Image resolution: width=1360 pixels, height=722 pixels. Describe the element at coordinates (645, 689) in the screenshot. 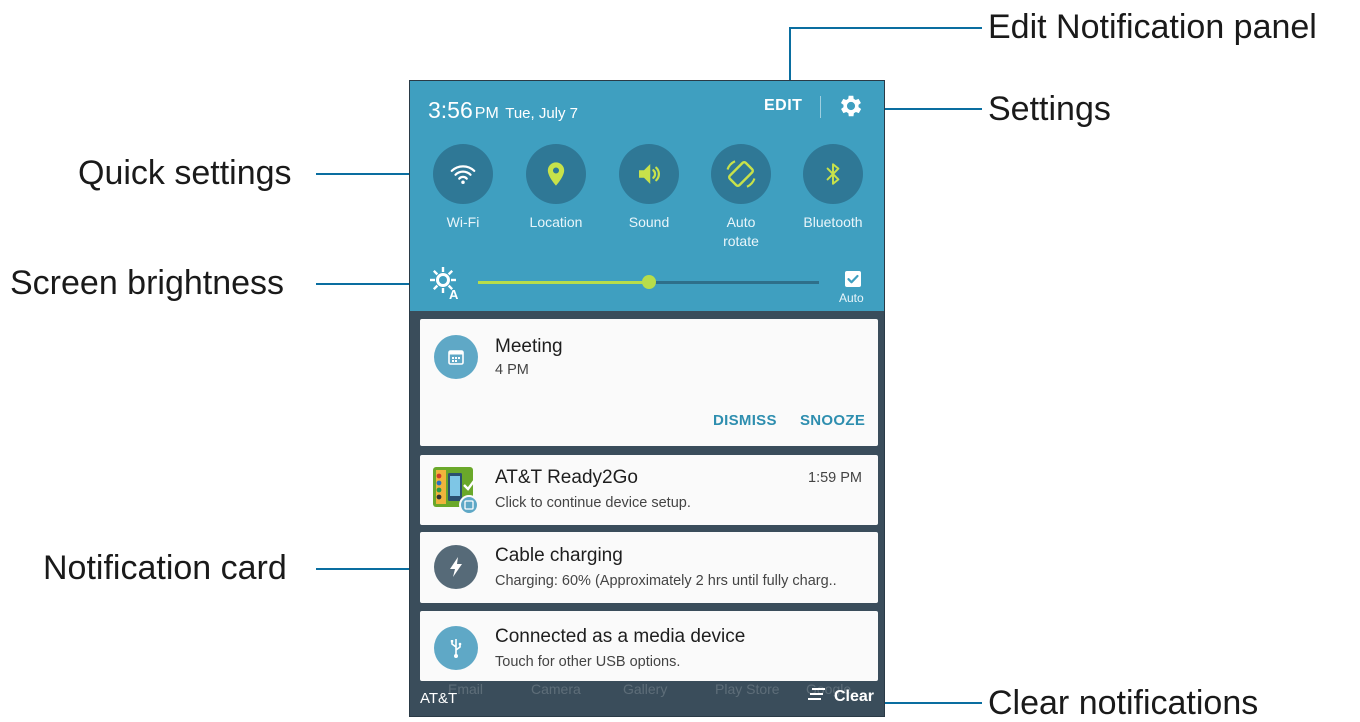

I see `dock-label: Gallery` at that location.